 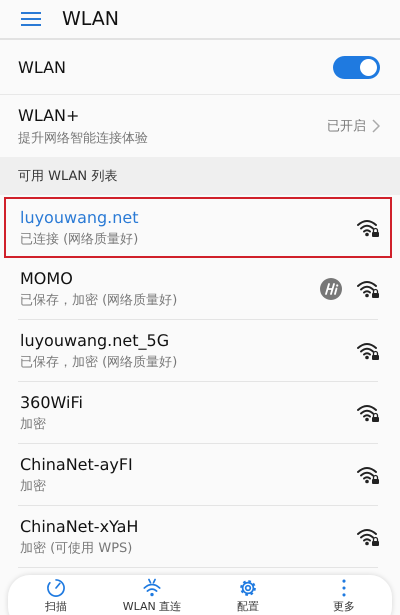 I want to click on scan-button: 扫描, so click(x=56, y=596).